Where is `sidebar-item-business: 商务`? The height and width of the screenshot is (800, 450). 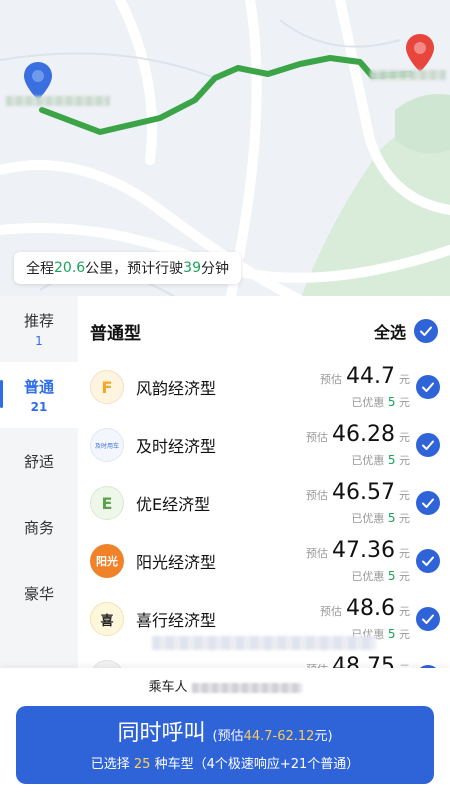
sidebar-item-business: 商务 is located at coordinates (39, 527).